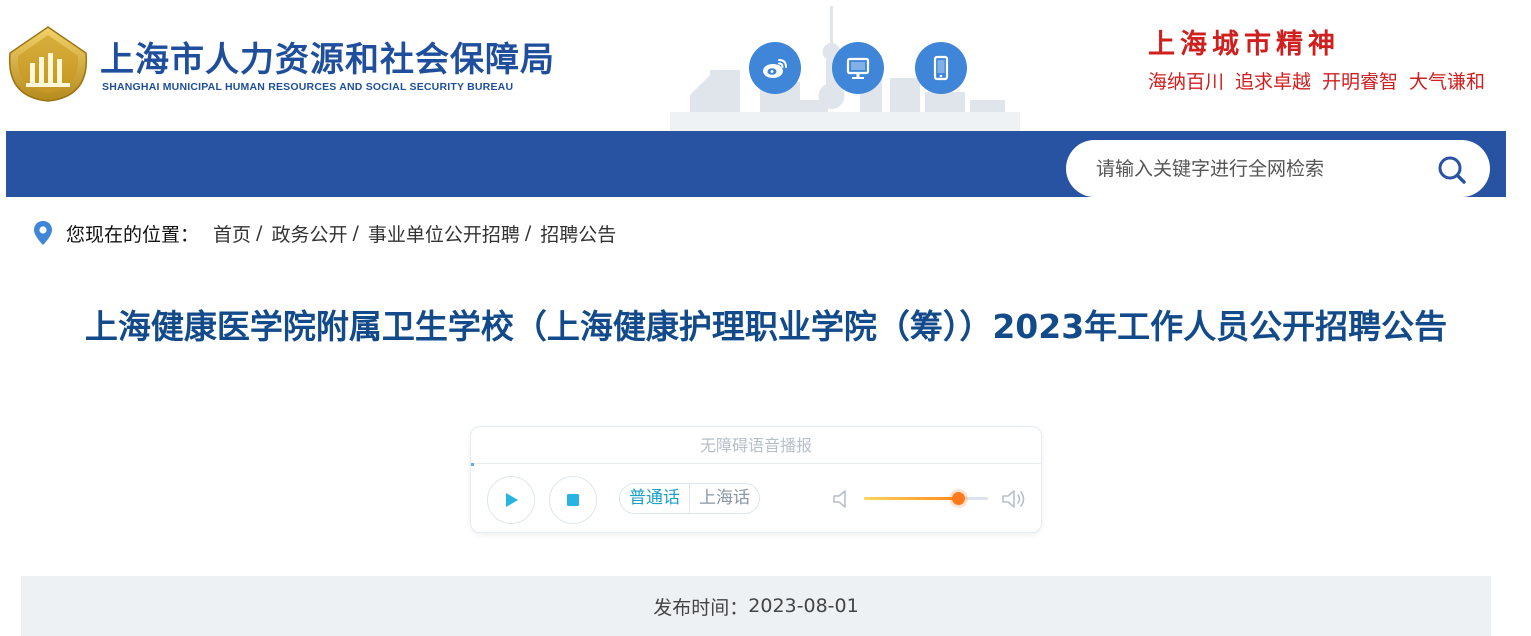  What do you see at coordinates (1360, 82) in the screenshot?
I see `spirit-slogan: 开明睿智` at bounding box center [1360, 82].